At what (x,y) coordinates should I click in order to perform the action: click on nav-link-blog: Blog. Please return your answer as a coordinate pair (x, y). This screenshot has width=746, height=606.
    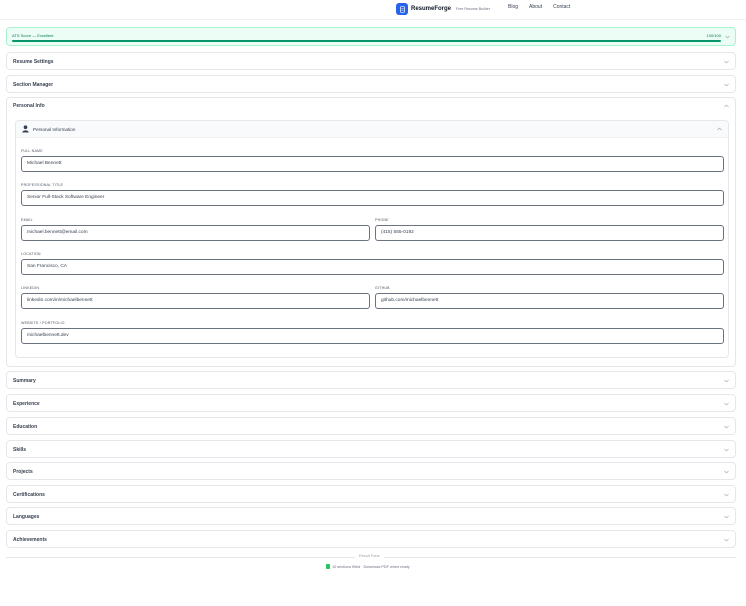
    Looking at the image, I should click on (513, 7).